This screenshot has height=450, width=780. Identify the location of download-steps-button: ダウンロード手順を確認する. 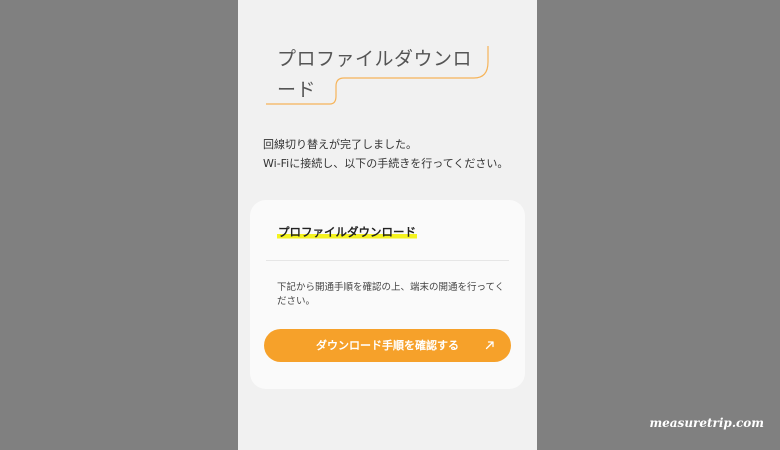
(387, 345).